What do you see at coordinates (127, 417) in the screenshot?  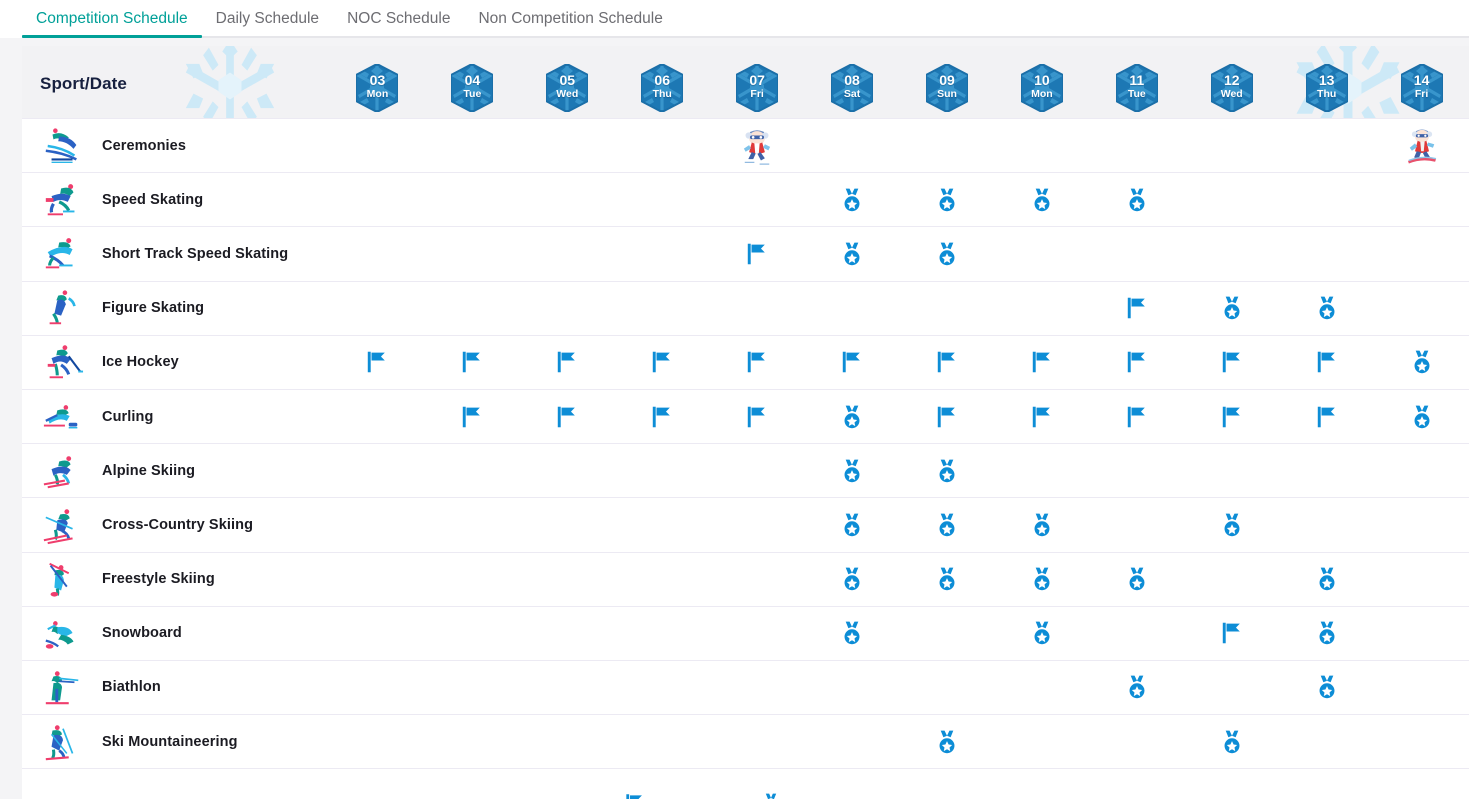 I see `sport-name: Curling` at bounding box center [127, 417].